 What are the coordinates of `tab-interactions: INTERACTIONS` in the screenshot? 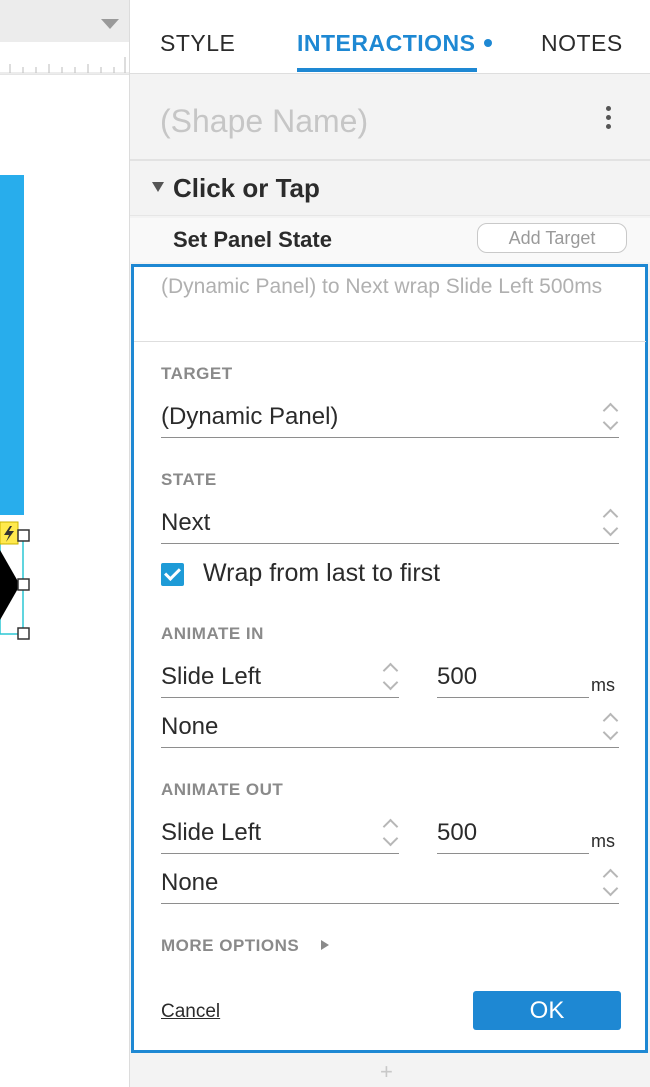 It's located at (394, 43).